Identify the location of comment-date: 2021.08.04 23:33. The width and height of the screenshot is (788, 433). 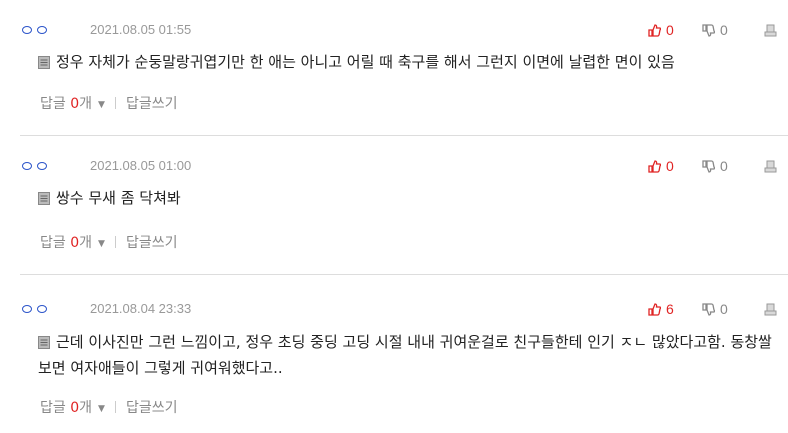
(141, 308).